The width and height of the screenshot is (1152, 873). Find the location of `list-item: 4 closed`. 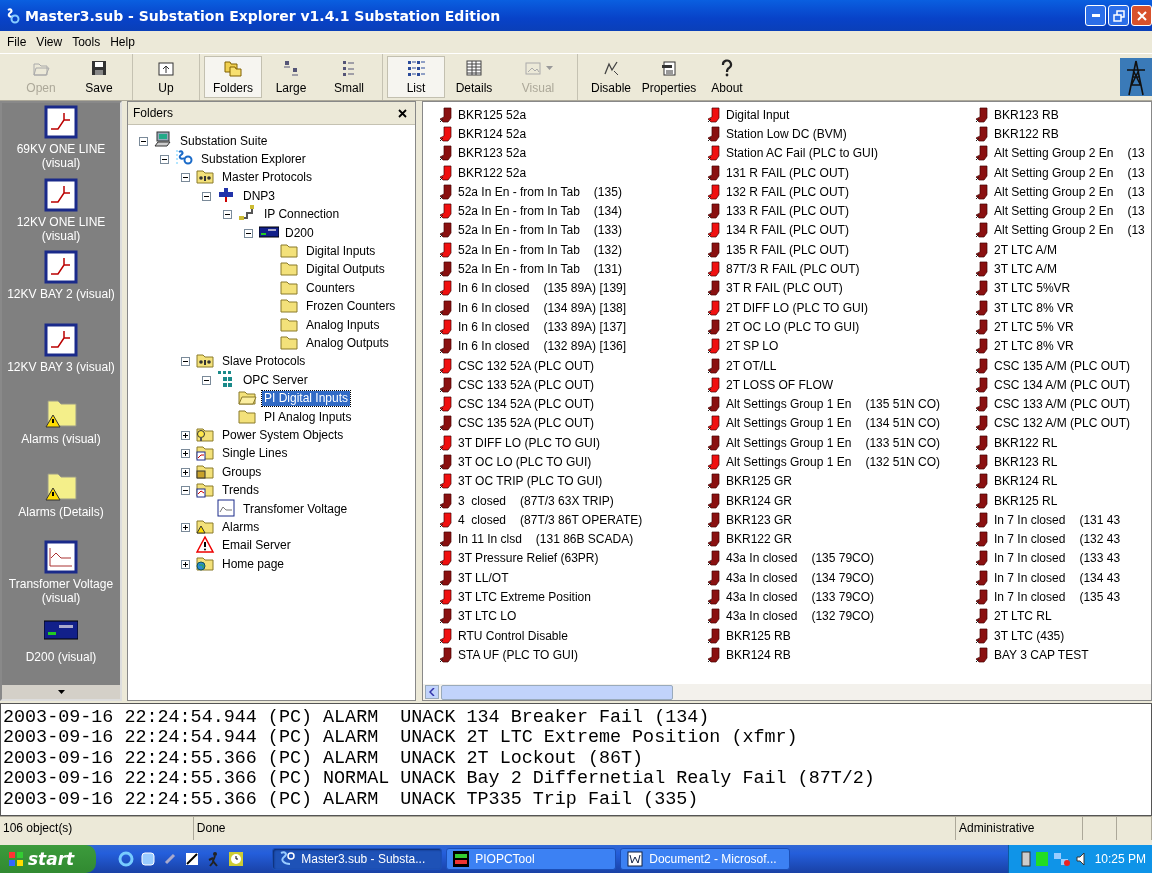

list-item: 4 closed is located at coordinates (482, 519).